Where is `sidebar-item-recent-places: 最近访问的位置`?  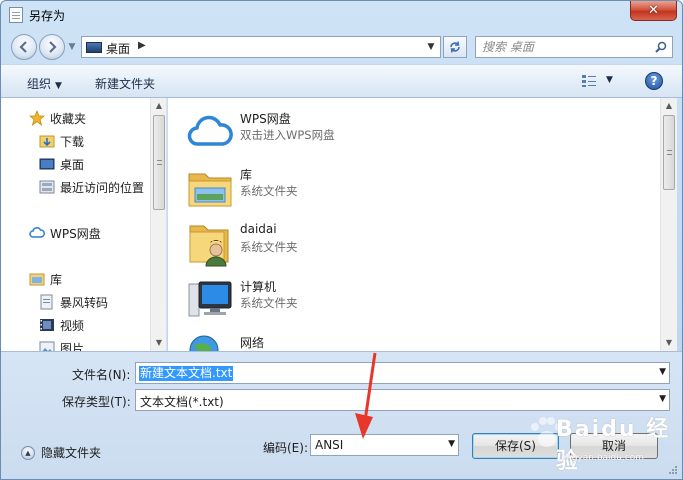 sidebar-item-recent-places: 最近访问的位置 is located at coordinates (91, 187).